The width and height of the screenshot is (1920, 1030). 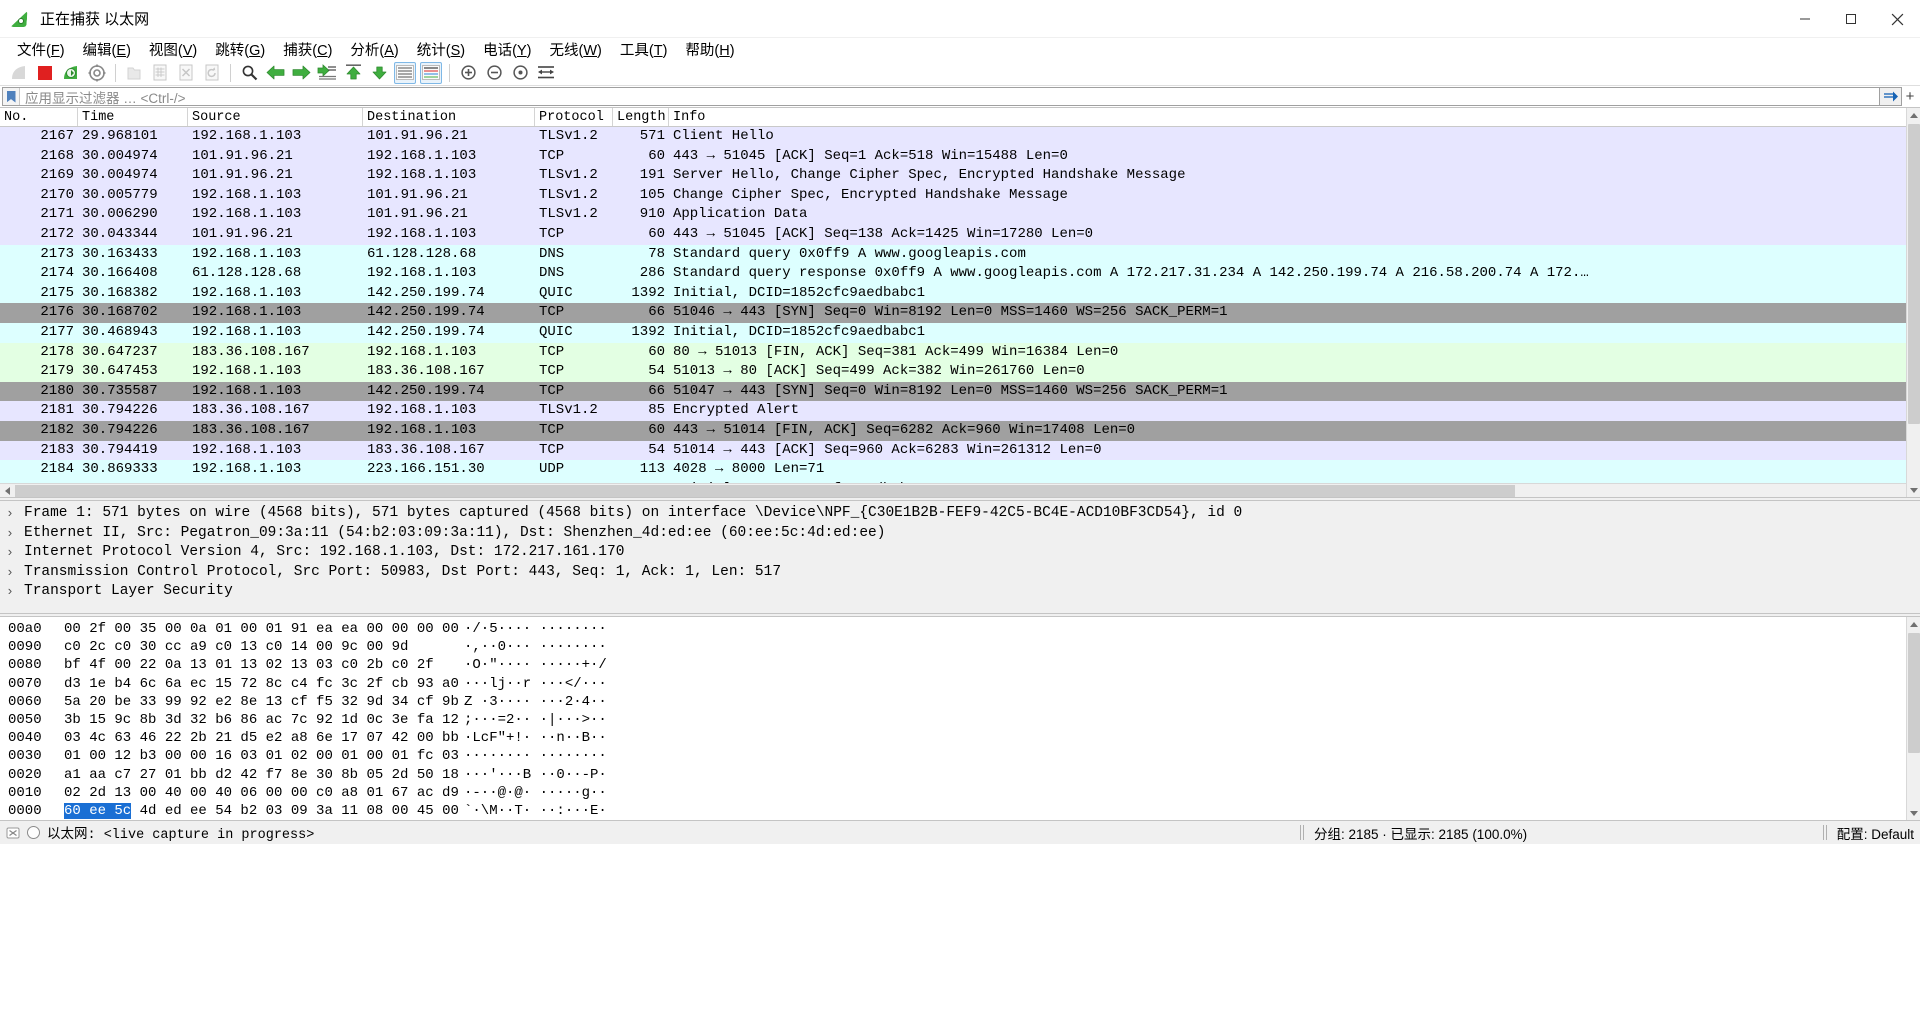 What do you see at coordinates (1913, 490) in the screenshot?
I see `vscroll-down-arrow-icon` at bounding box center [1913, 490].